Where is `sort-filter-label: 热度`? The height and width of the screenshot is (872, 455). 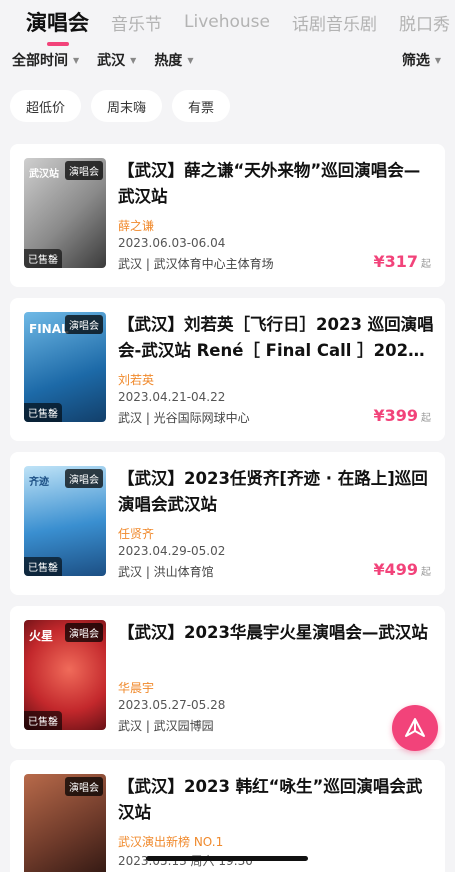 sort-filter-label: 热度 is located at coordinates (168, 61).